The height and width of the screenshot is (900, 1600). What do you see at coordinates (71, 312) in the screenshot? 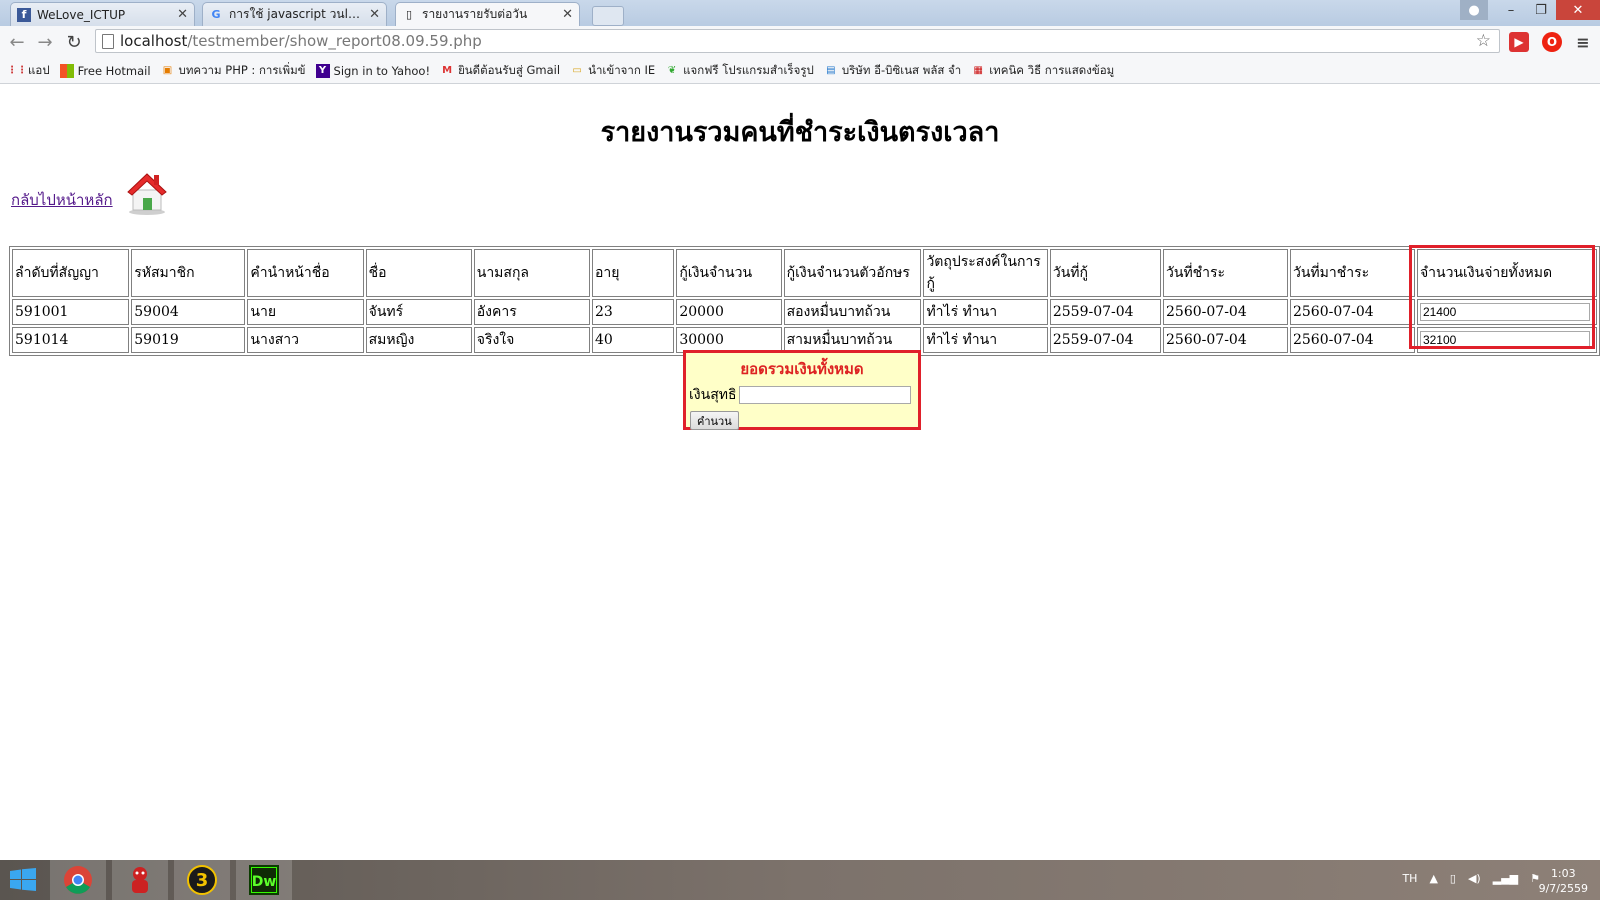
I see `table-cell: 591001` at bounding box center [71, 312].